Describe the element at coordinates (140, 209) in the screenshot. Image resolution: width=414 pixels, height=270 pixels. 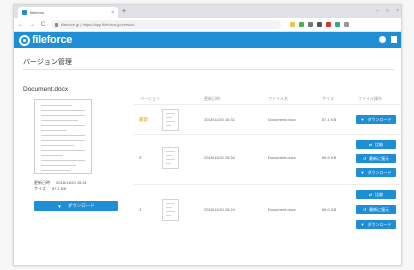
I see `version-cell: 1` at that location.